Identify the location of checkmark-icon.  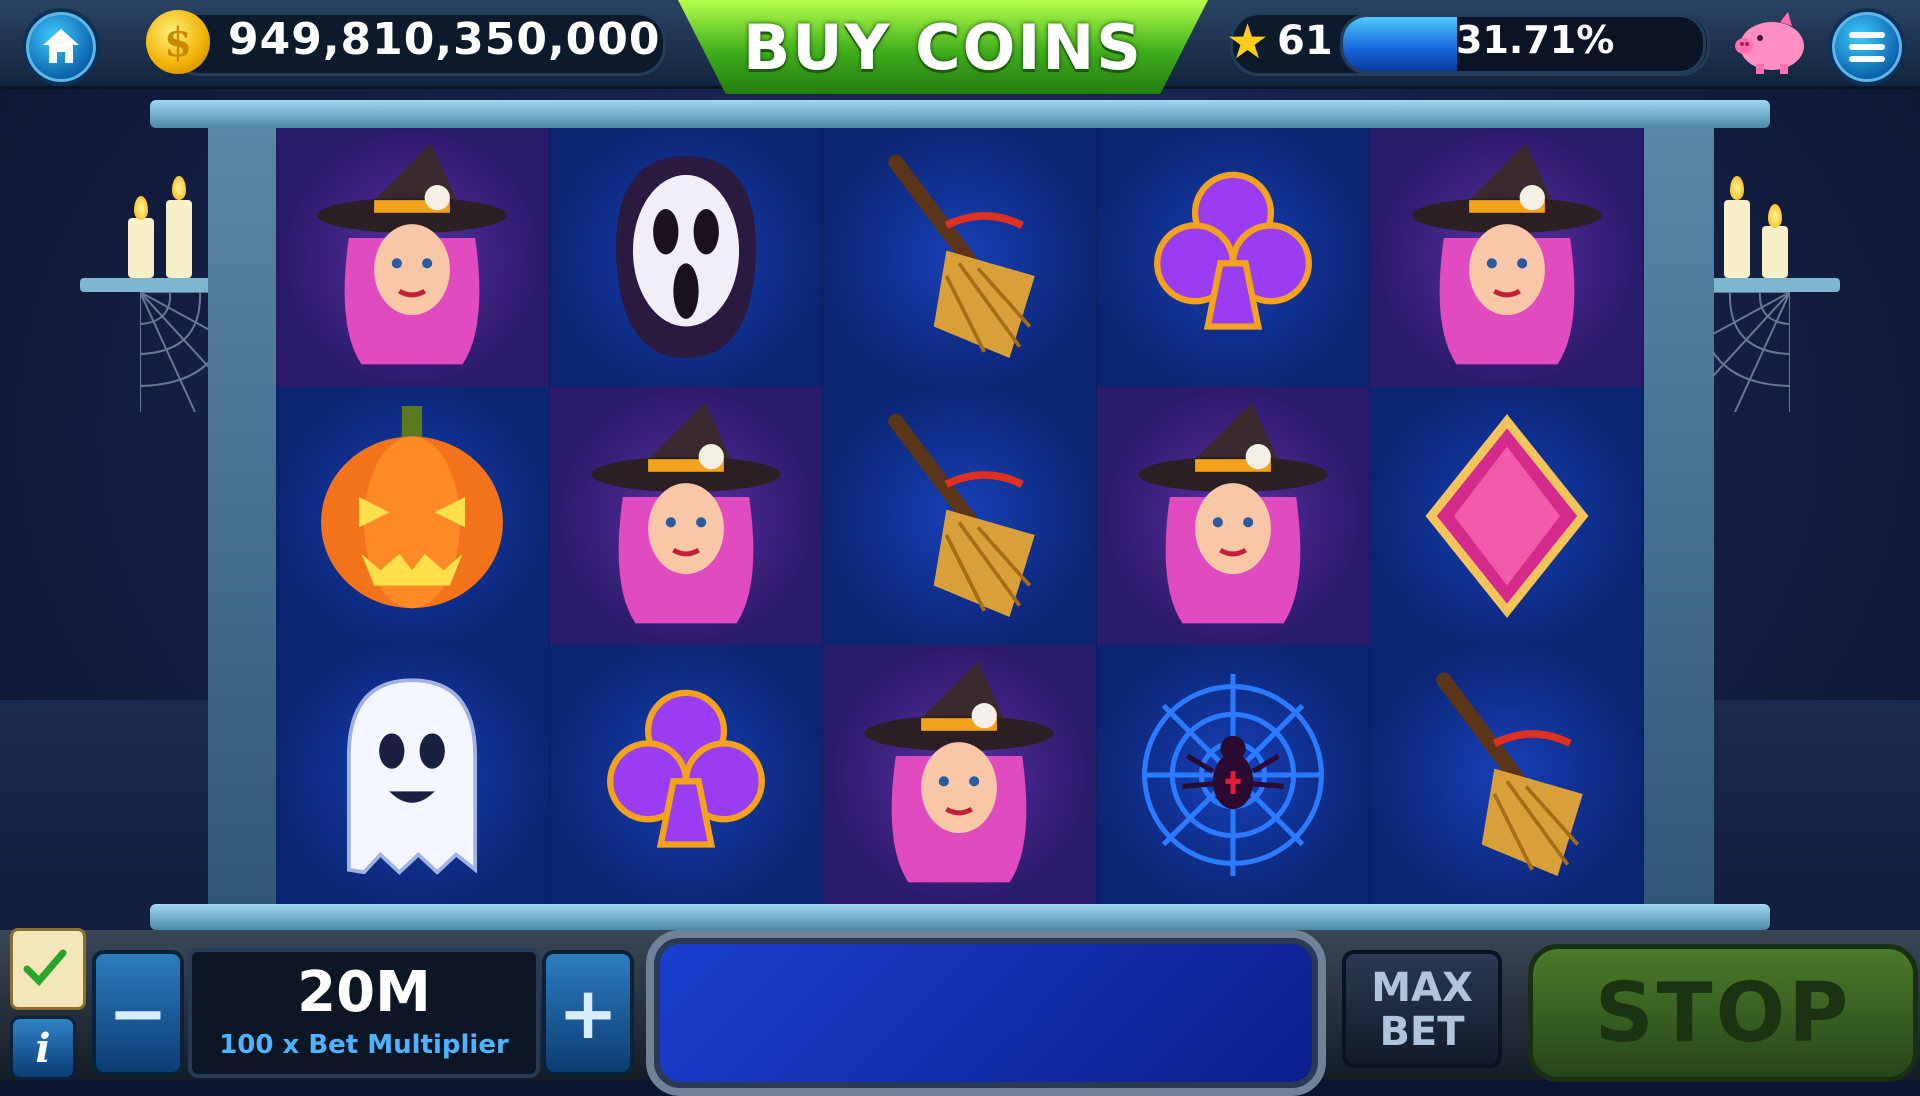
(45, 968).